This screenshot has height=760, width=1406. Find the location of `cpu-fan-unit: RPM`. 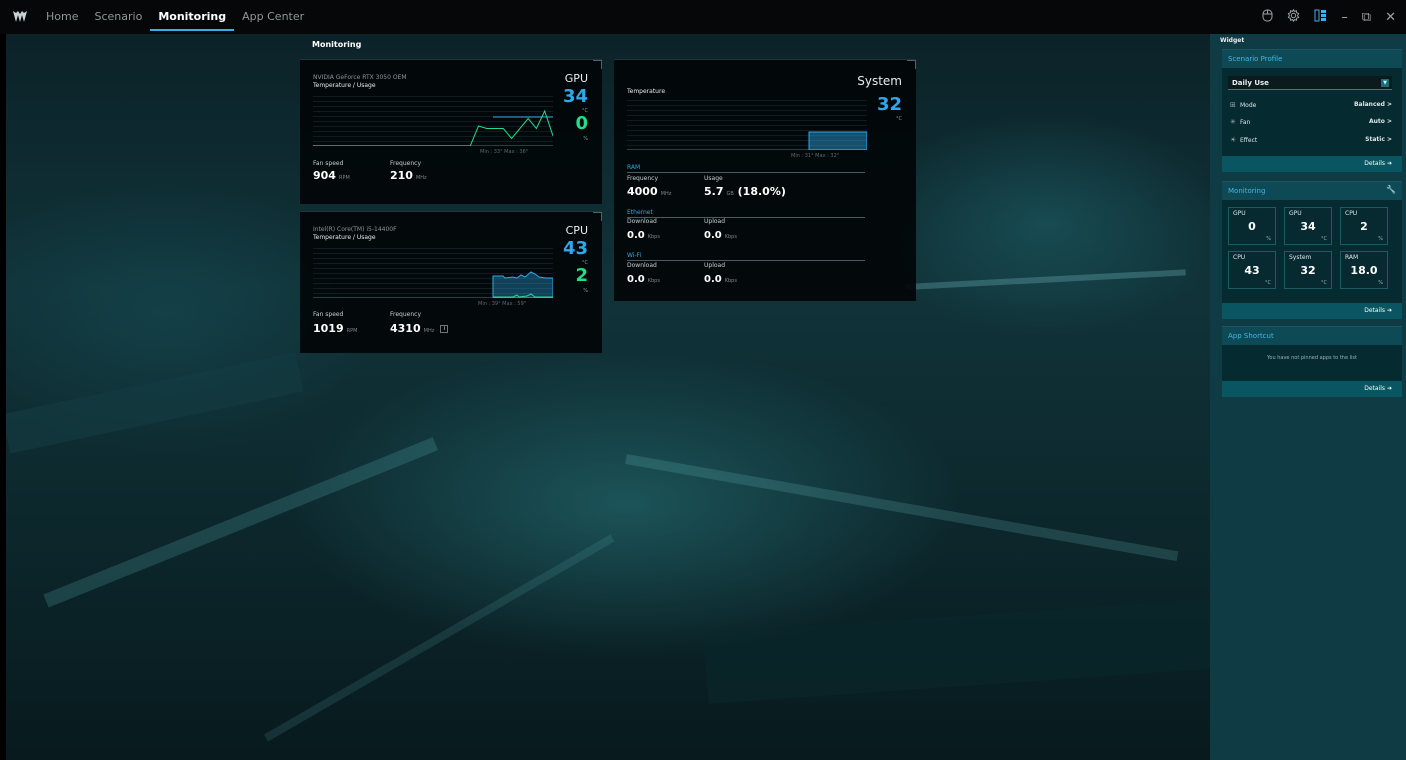

cpu-fan-unit: RPM is located at coordinates (352, 331).